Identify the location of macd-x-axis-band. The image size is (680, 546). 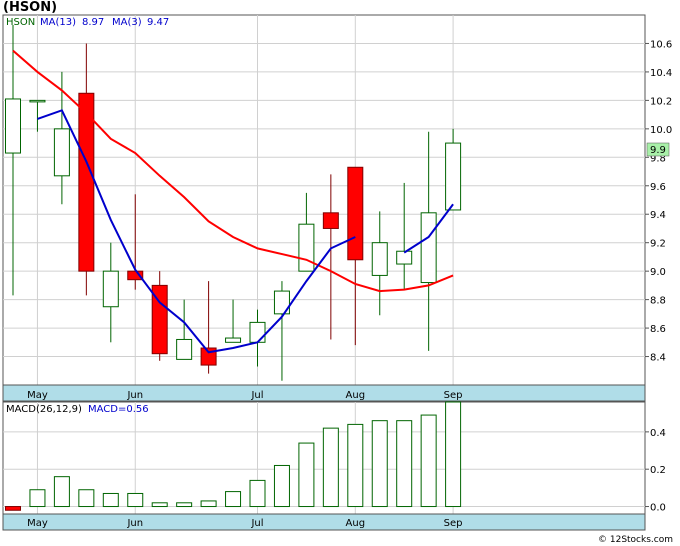
(324, 522).